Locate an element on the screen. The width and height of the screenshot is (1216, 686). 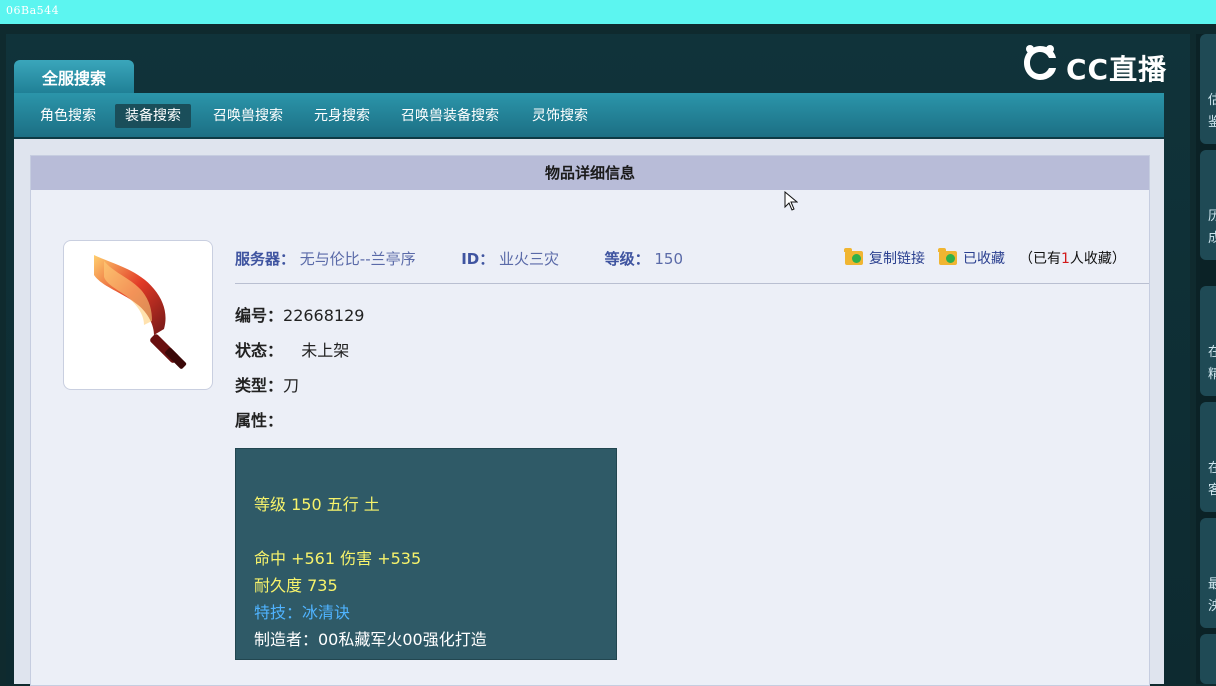
level-value: 150 is located at coordinates (669, 259).